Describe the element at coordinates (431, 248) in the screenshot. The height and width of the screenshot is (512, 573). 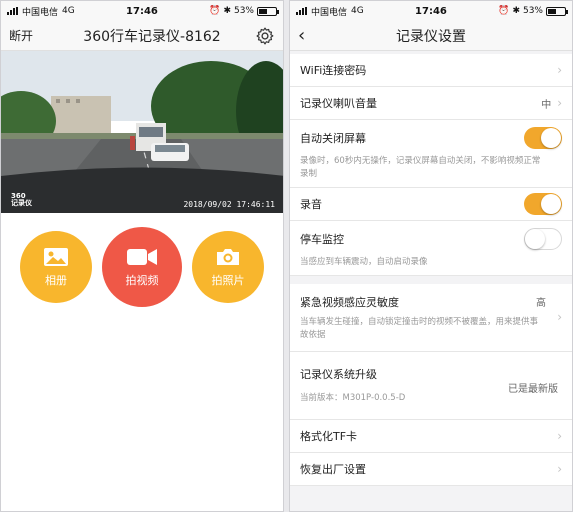
I see `parking-monitor-item: 停车监控 当感应到车辆震动，自动启动录像` at that location.